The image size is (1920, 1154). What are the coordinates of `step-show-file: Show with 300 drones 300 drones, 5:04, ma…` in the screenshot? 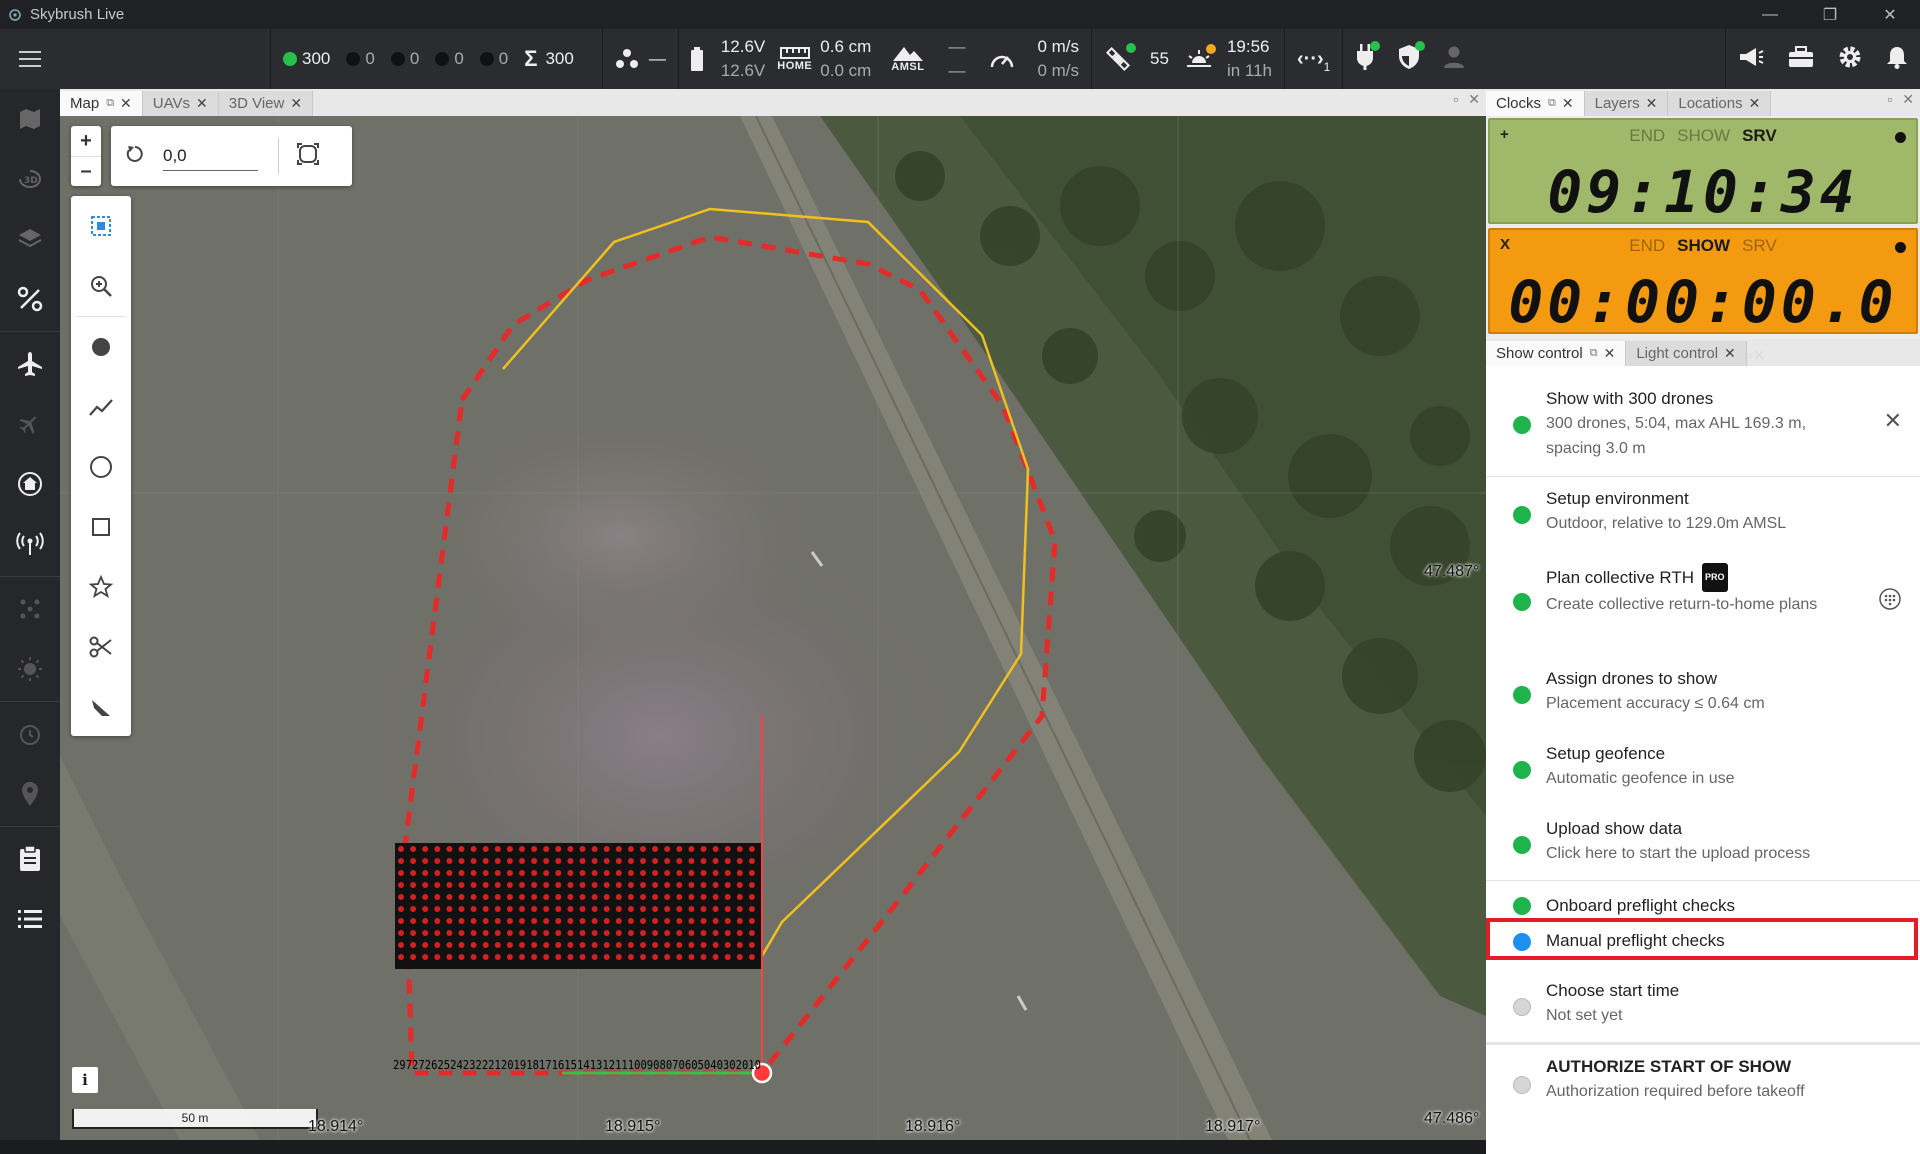 It's located at (1703, 426).